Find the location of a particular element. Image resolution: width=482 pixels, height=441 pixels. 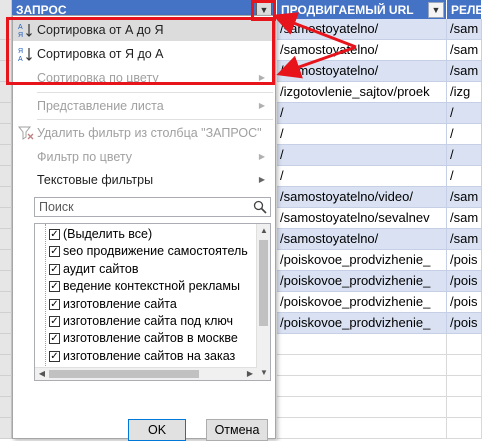

scroll-thumb is located at coordinates (263, 283).